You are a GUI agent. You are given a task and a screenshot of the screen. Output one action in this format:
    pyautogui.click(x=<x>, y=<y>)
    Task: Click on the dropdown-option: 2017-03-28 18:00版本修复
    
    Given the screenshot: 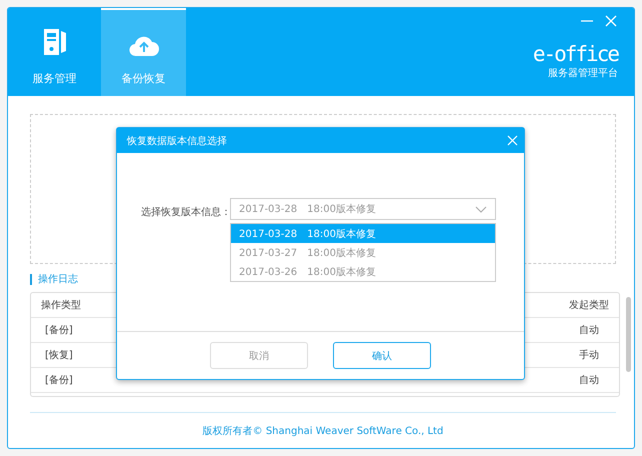 What is the action you would take?
    pyautogui.click(x=363, y=233)
    